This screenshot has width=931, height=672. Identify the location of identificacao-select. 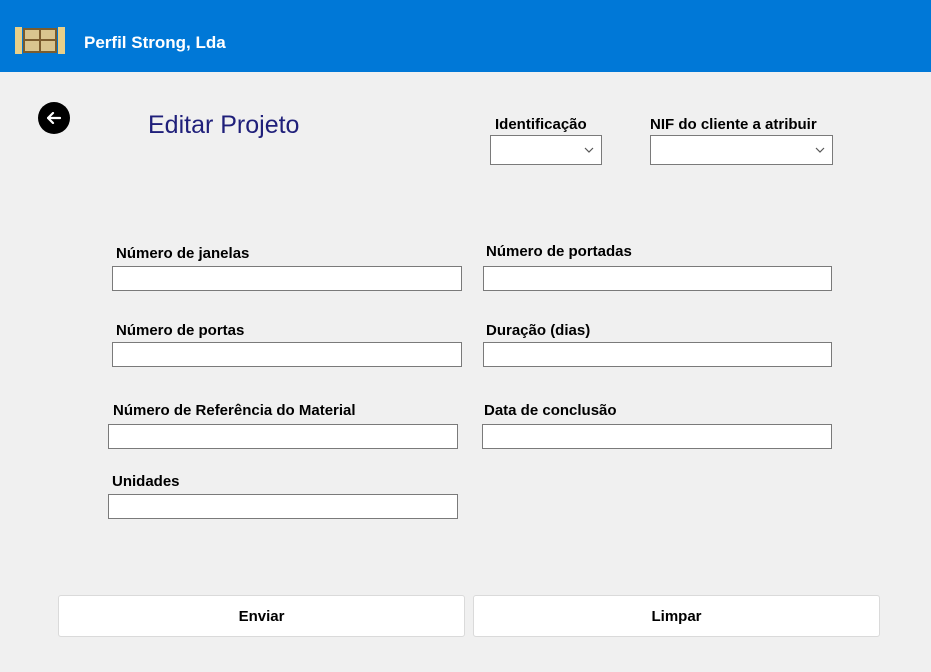
(546, 150).